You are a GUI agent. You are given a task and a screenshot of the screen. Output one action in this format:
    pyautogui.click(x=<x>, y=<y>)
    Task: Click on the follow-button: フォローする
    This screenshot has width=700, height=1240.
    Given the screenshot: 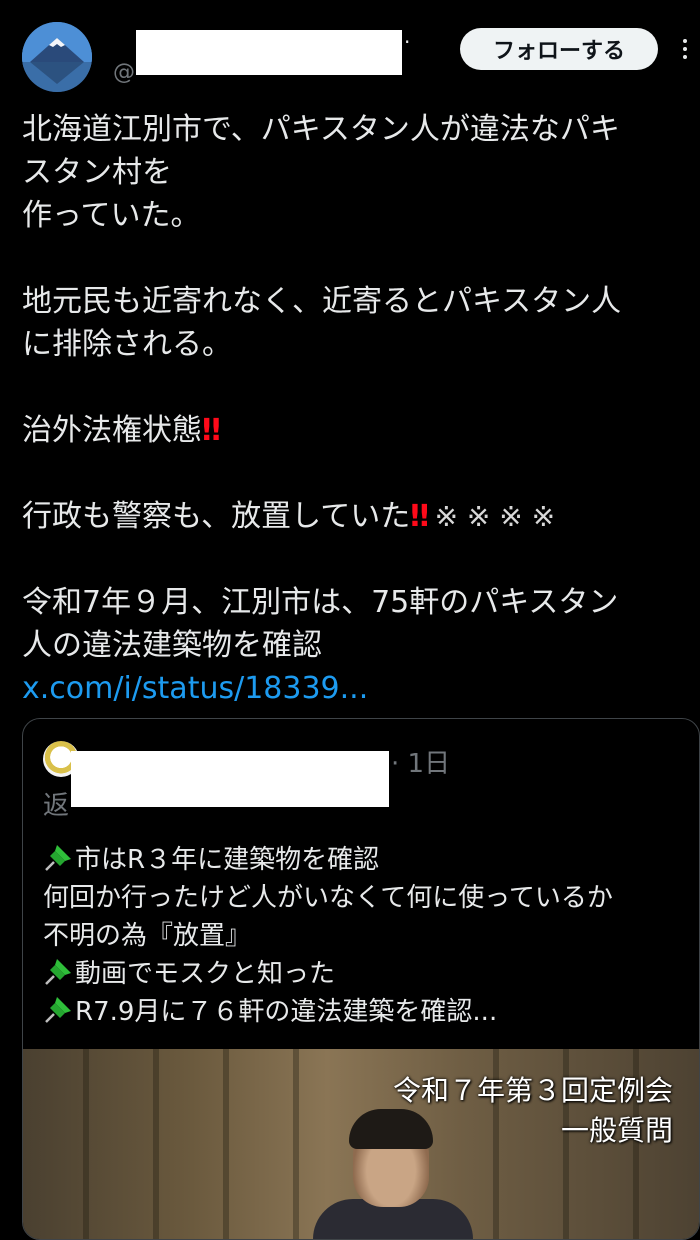 What is the action you would take?
    pyautogui.click(x=559, y=49)
    